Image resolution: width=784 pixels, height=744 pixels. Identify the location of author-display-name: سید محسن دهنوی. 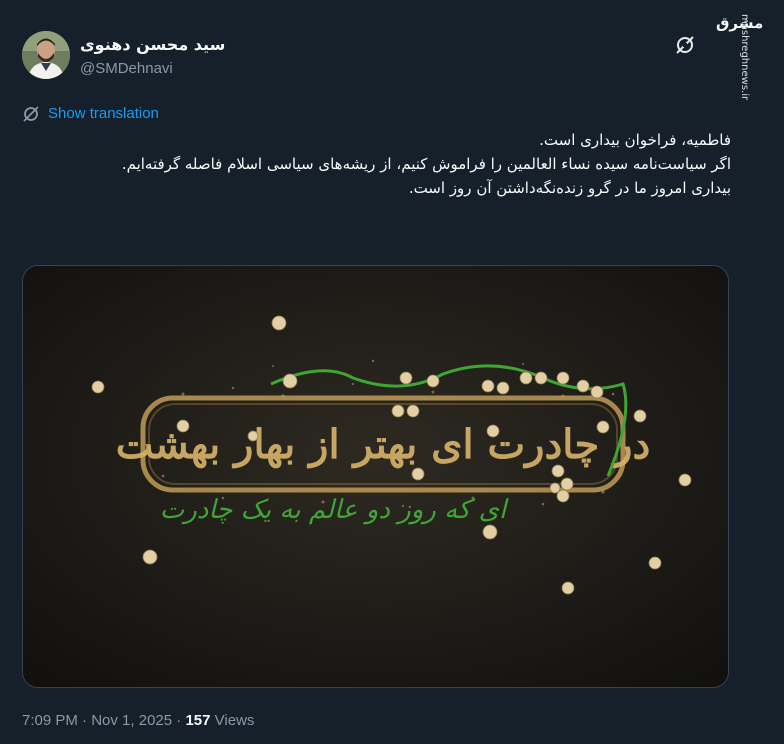
(152, 44).